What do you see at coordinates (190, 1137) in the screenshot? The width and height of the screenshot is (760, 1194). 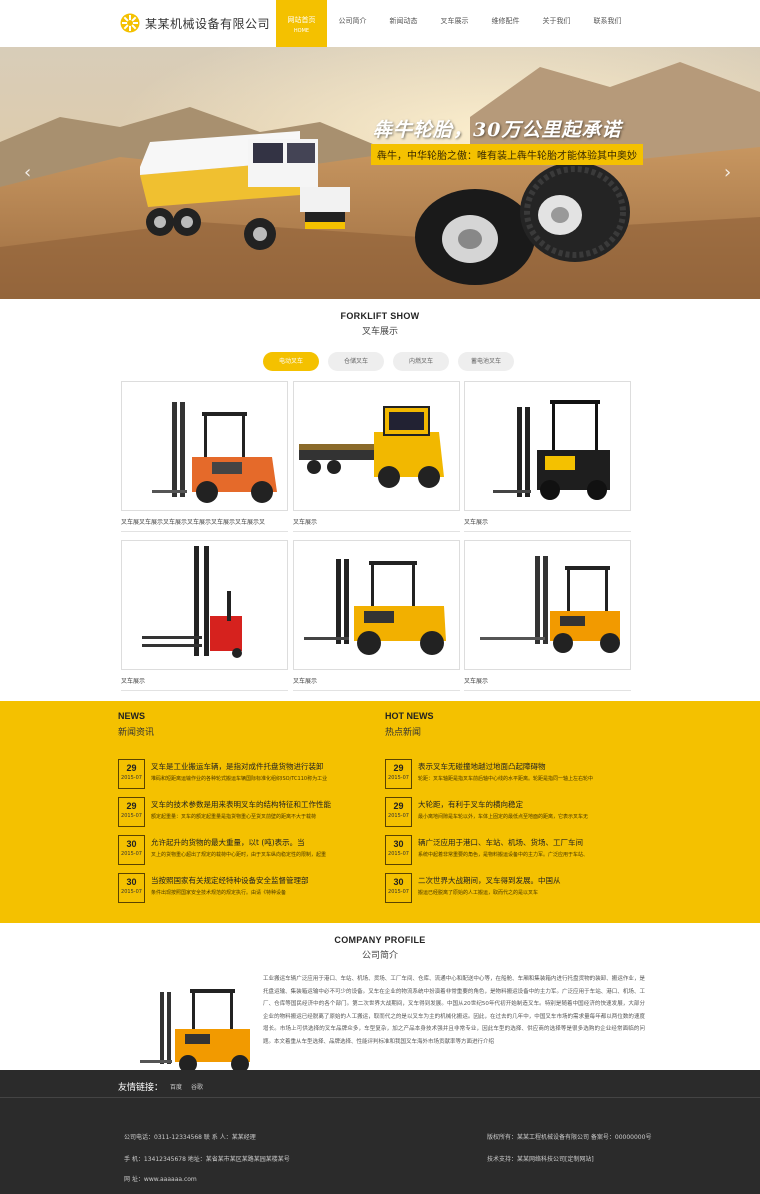 I see `footer-contact-line: 公司电话：0311-12334568 联 系 人：某某经理` at bounding box center [190, 1137].